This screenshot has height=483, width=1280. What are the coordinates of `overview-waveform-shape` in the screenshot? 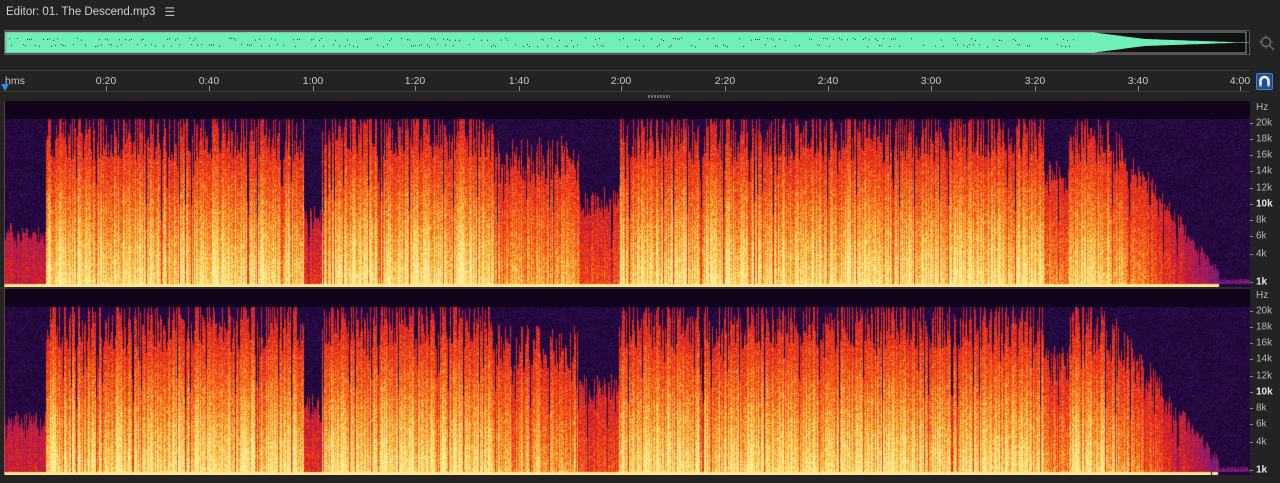 It's located at (627, 42).